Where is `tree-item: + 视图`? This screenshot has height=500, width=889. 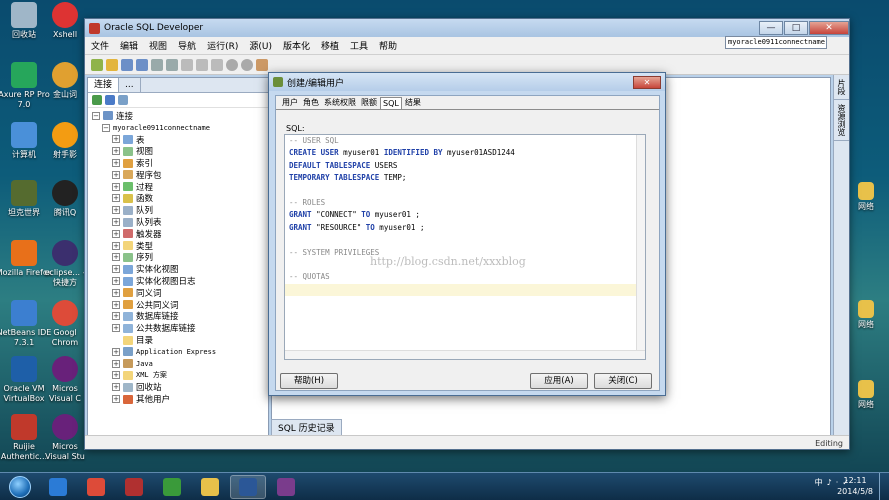 tree-item: + 视图 is located at coordinates (180, 151).